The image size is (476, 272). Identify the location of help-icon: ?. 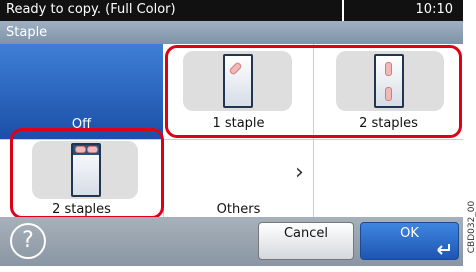
(28, 241).